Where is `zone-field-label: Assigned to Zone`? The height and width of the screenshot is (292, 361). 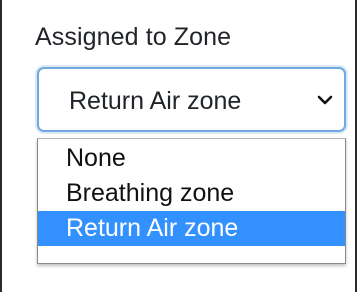
zone-field-label: Assigned to Zone is located at coordinates (133, 37).